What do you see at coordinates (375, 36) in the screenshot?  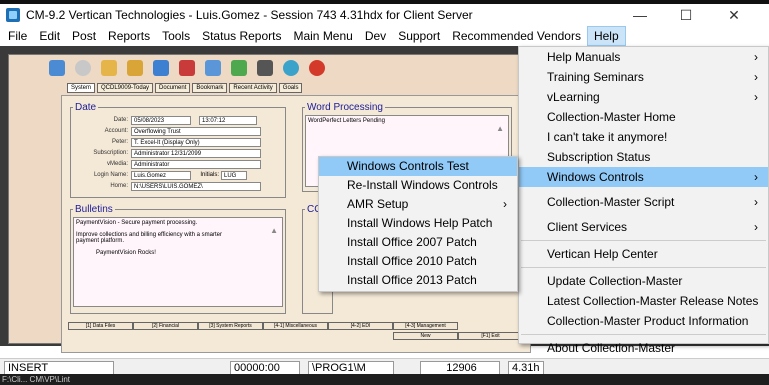 I see `menu-dev: Dev` at bounding box center [375, 36].